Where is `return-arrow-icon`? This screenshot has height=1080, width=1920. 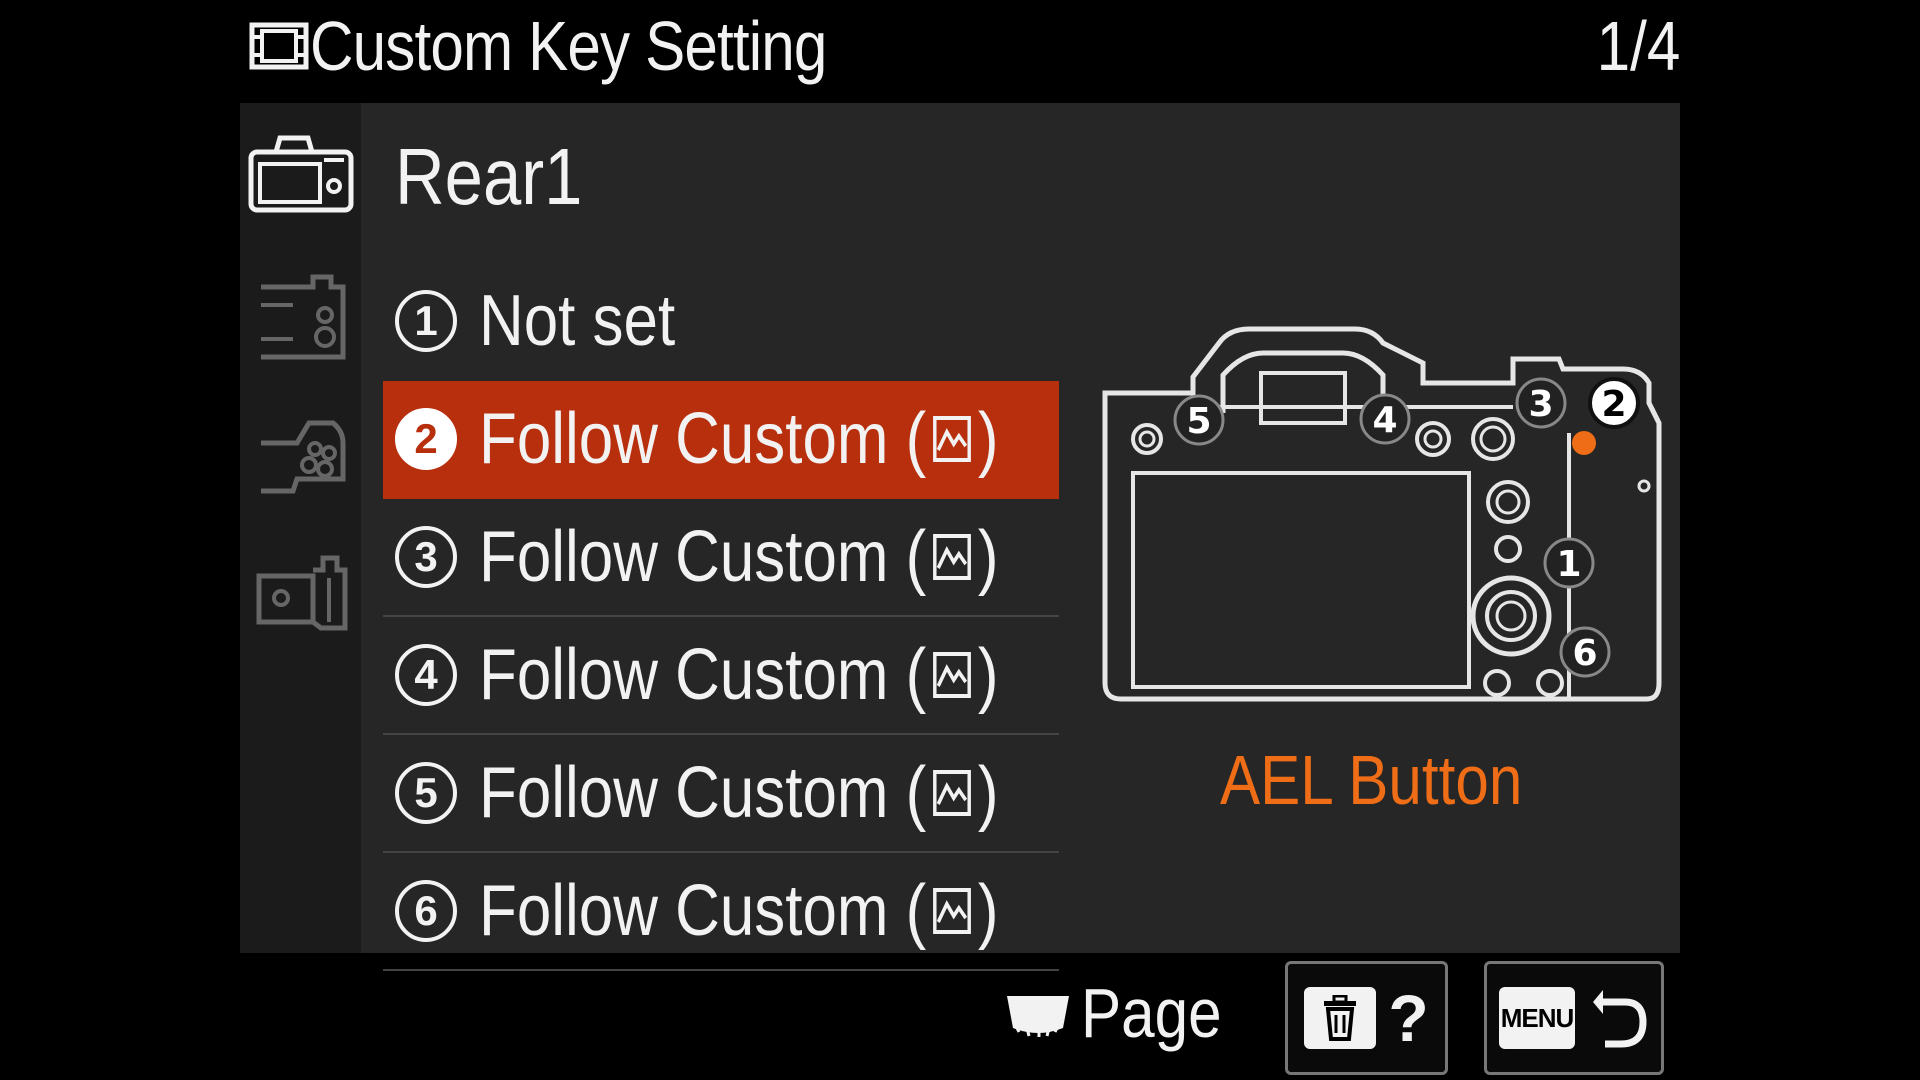
return-arrow-icon is located at coordinates (1620, 1019).